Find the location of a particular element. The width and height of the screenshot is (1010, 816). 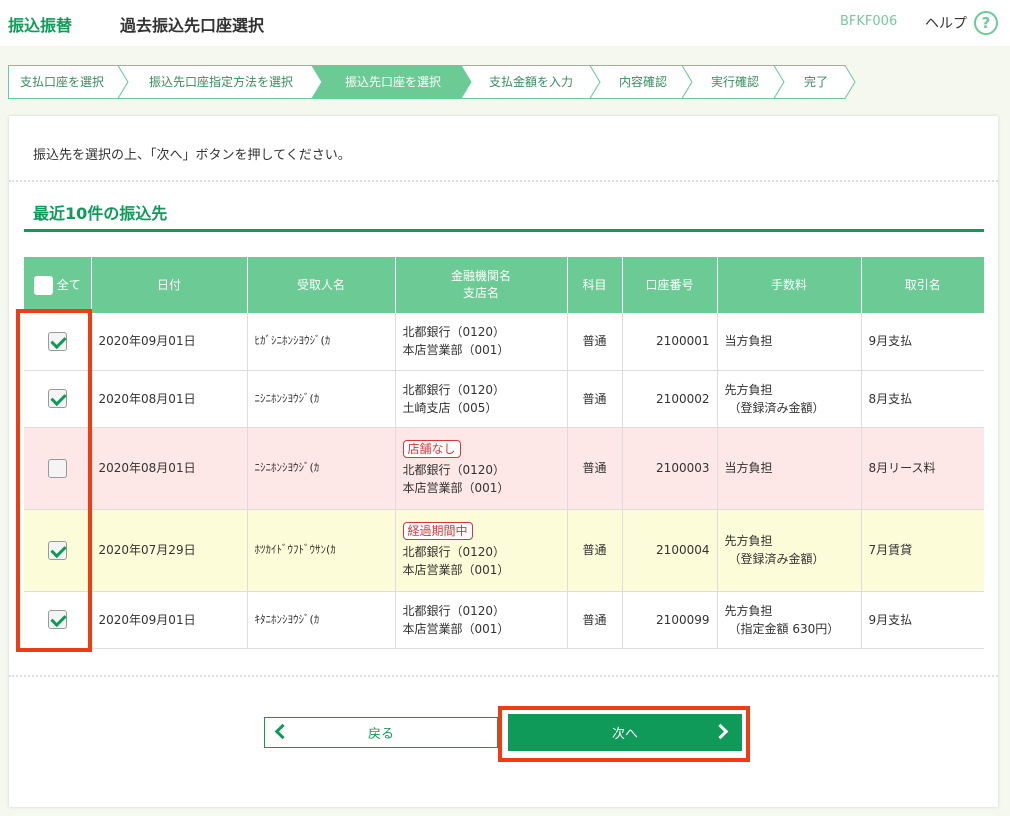

row-payee: ｷﾀﾆﾎﾝｼﾖｳｼﾞ(ｶ is located at coordinates (321, 620).